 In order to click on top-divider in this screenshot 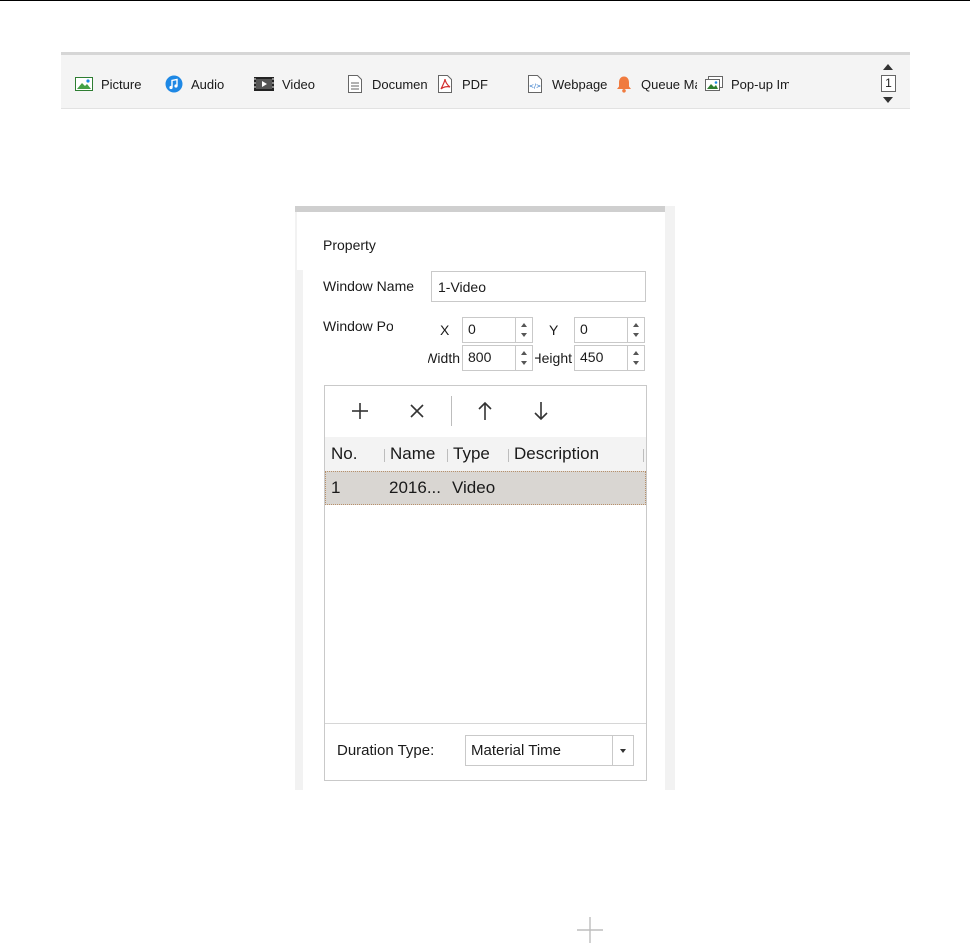, I will do `click(485, 0)`.